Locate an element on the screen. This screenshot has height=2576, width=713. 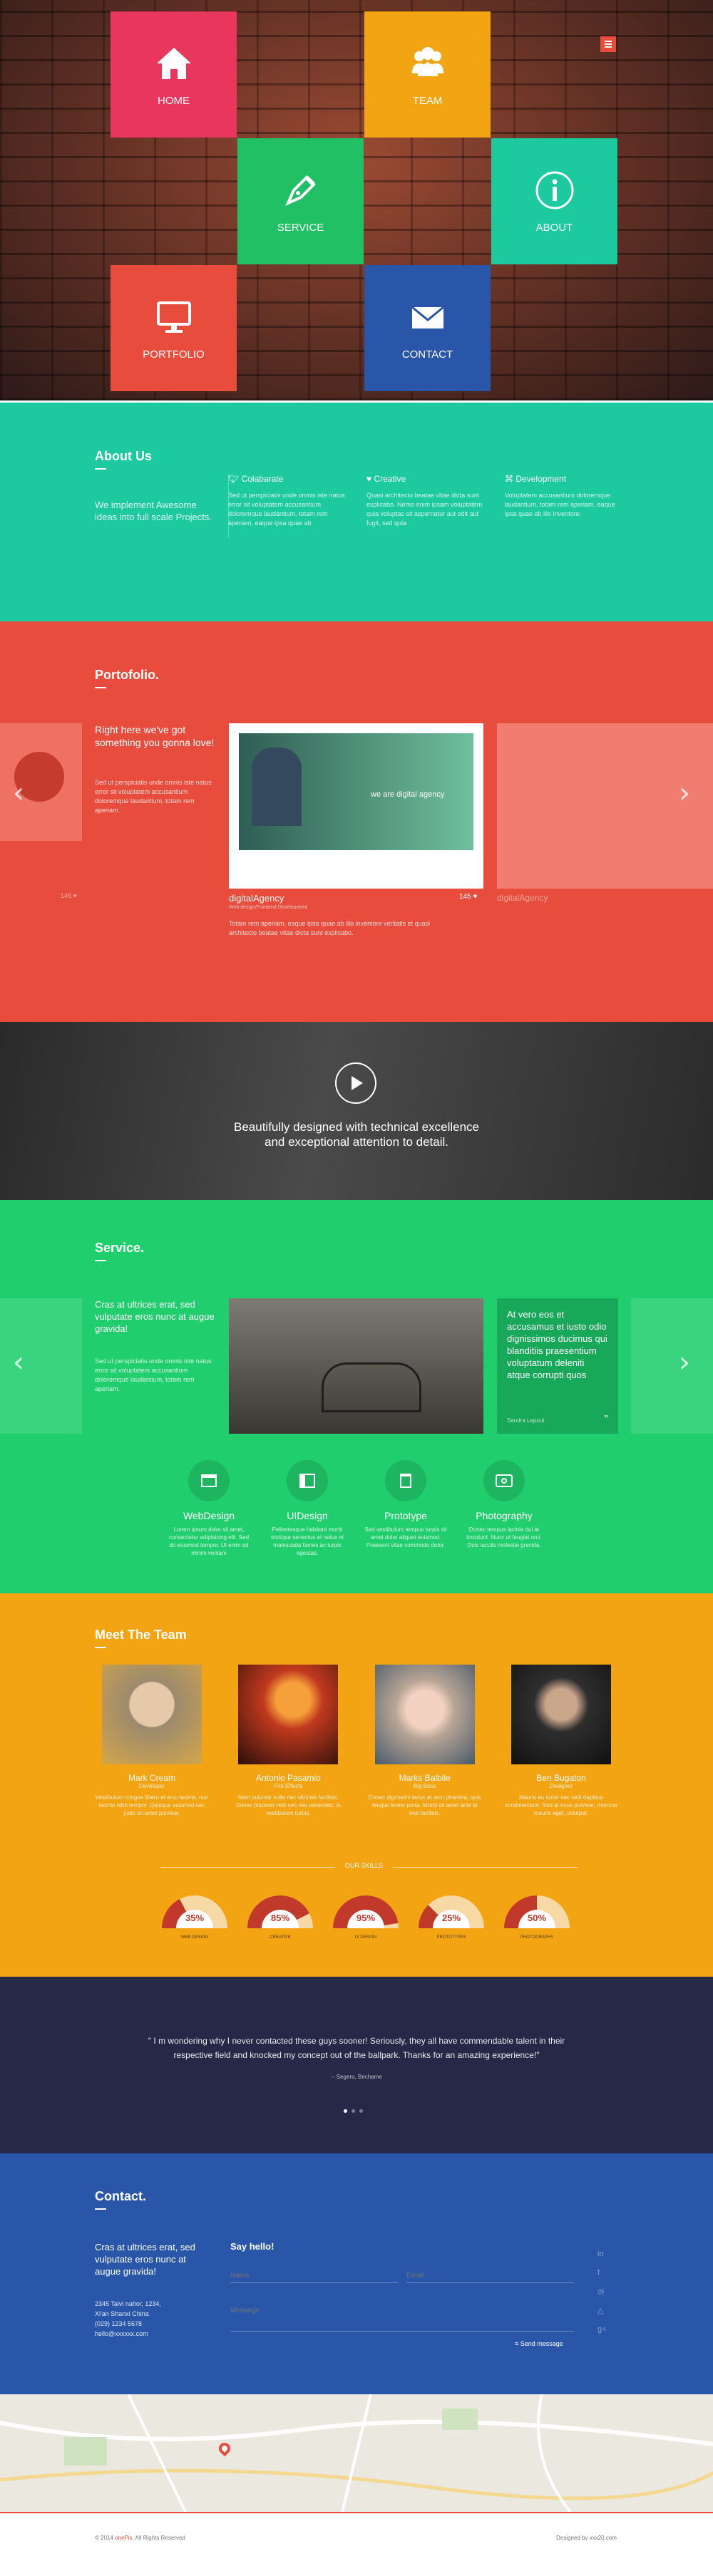
brand-link: onePix is located at coordinates (123, 2538).